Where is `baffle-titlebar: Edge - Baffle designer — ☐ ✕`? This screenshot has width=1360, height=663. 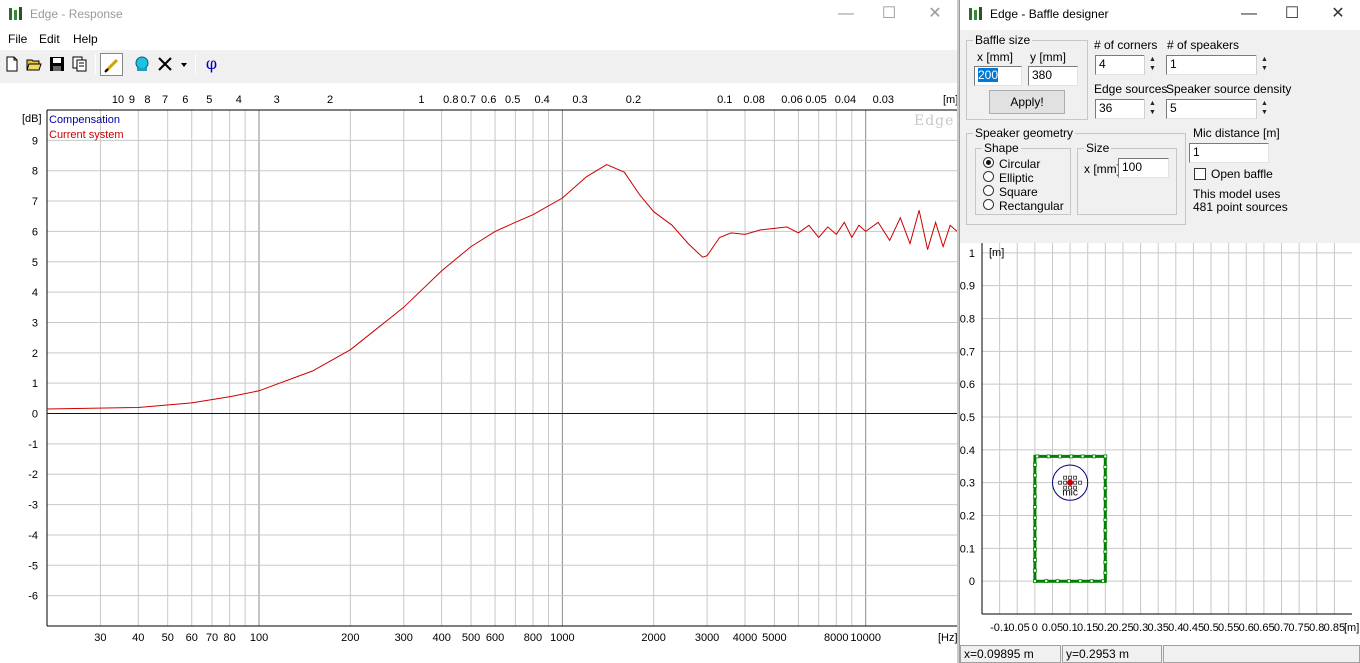 baffle-titlebar: Edge - Baffle designer — ☐ ✕ is located at coordinates (1160, 15).